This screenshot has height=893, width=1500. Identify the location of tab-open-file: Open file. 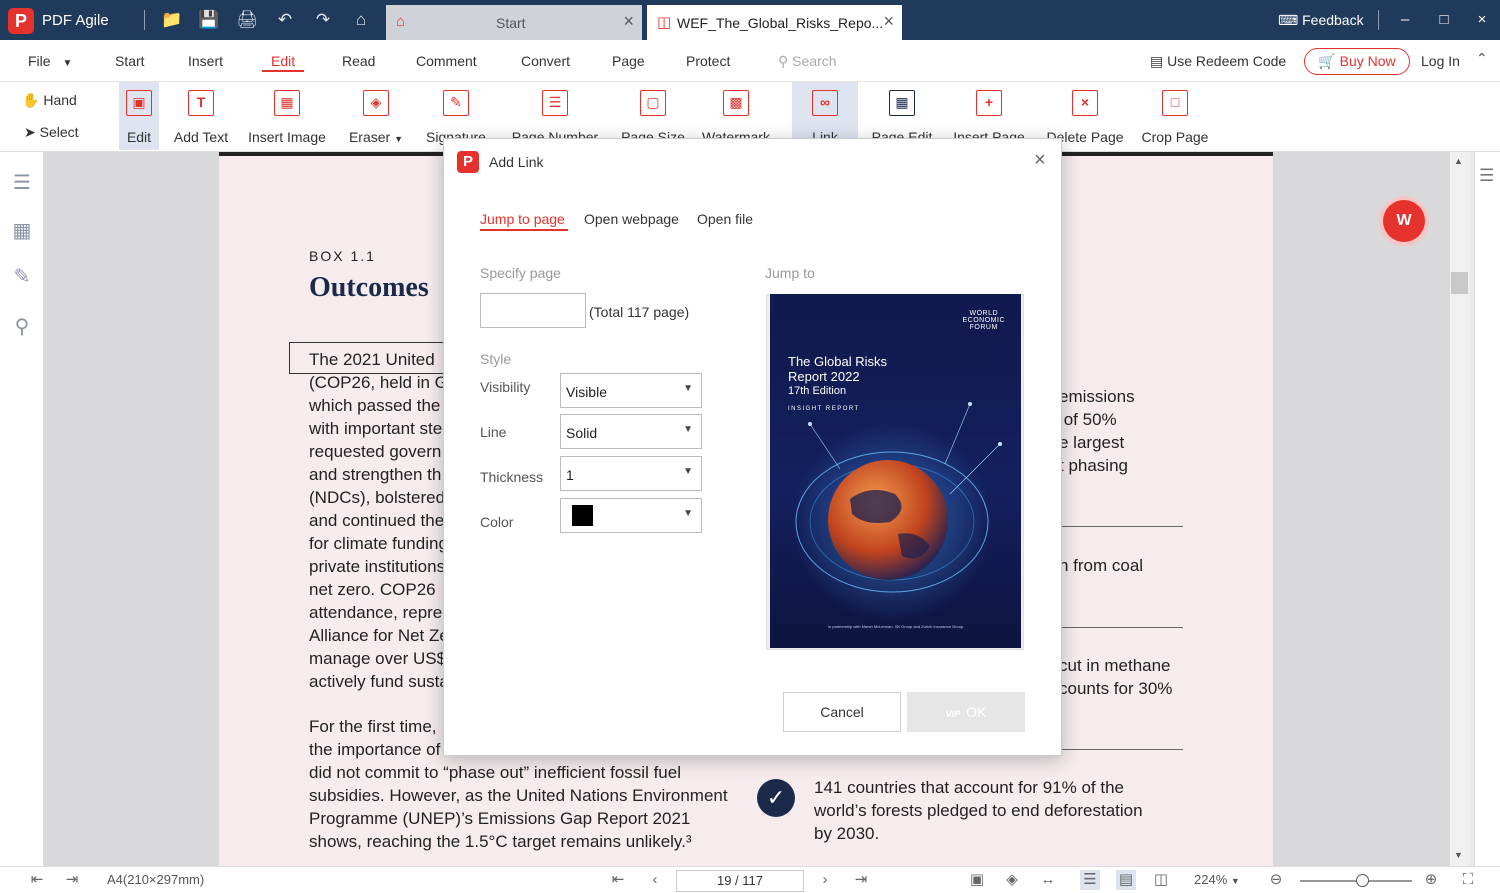
(725, 219).